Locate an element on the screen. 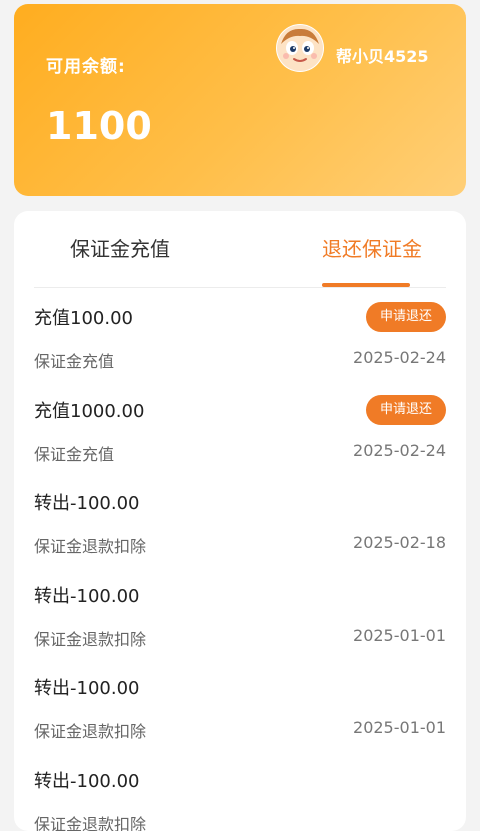 This screenshot has height=831, width=480. record-item: 充值100.00 申请退还 保证金充值 2025-02-24 is located at coordinates (240, 349).